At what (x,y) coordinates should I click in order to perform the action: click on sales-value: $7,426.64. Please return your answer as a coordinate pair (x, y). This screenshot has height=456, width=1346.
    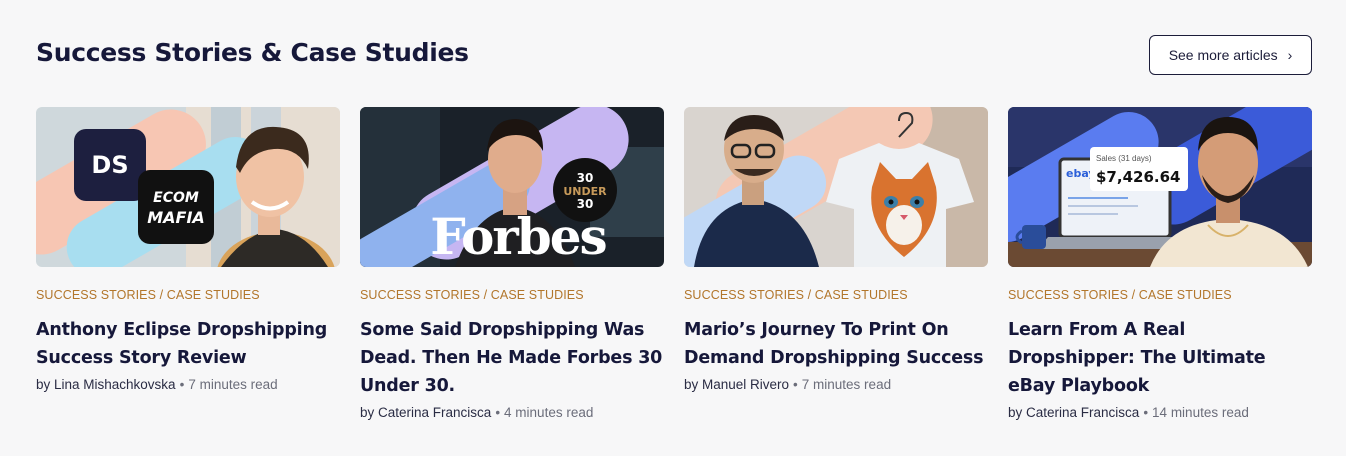
    Looking at the image, I should click on (1138, 177).